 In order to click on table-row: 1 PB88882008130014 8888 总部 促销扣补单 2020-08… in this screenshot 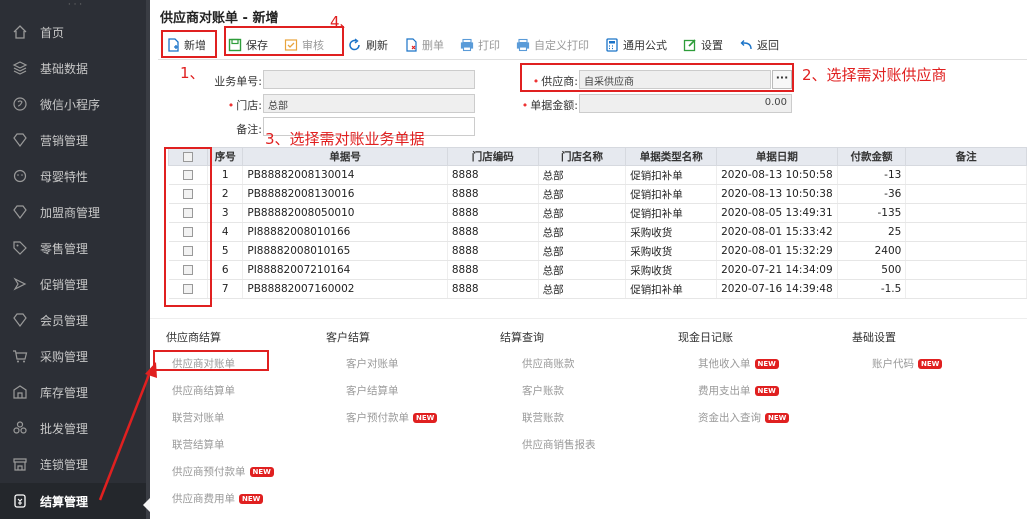, I will do `click(597, 175)`.